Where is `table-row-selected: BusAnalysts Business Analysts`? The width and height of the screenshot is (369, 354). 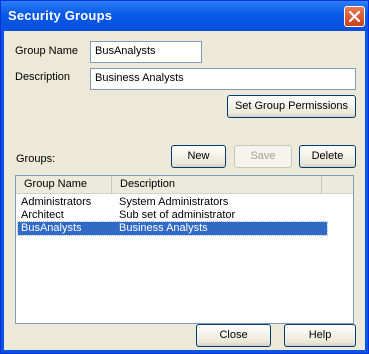 table-row-selected: BusAnalysts Business Analysts is located at coordinates (172, 228).